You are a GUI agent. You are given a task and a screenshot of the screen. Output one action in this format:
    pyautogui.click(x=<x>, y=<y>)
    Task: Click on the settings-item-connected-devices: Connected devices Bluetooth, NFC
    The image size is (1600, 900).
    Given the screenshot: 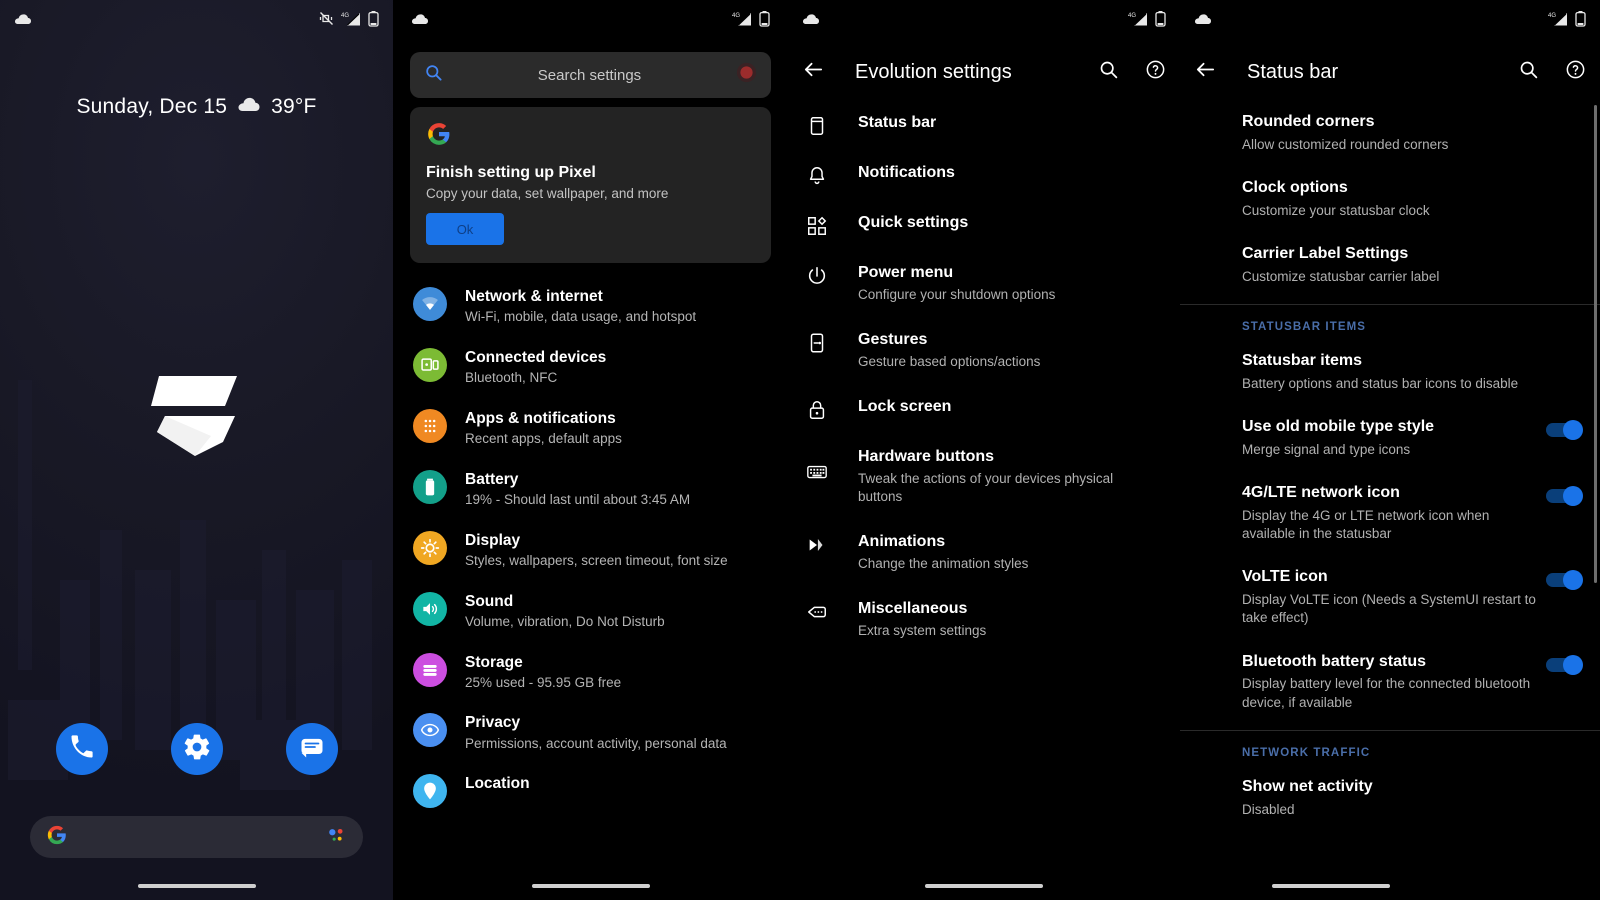 What is the action you would take?
    pyautogui.click(x=590, y=367)
    